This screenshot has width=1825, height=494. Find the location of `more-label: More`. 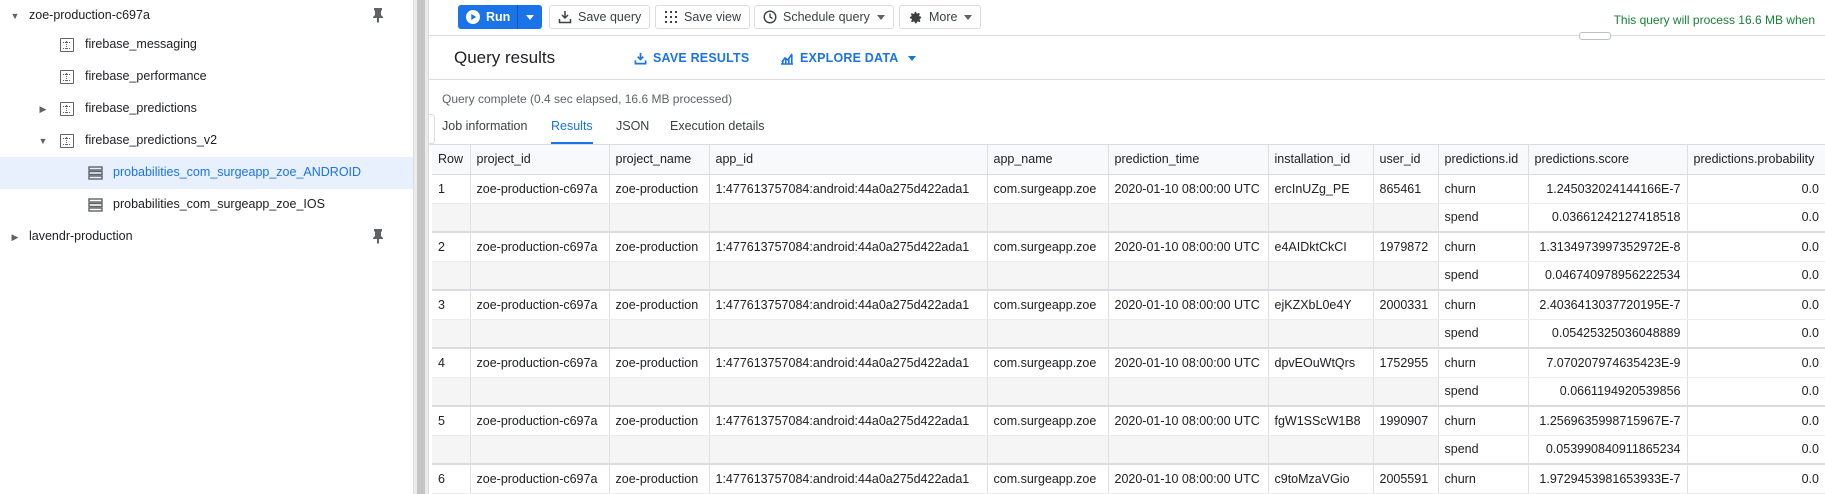

more-label: More is located at coordinates (943, 17).